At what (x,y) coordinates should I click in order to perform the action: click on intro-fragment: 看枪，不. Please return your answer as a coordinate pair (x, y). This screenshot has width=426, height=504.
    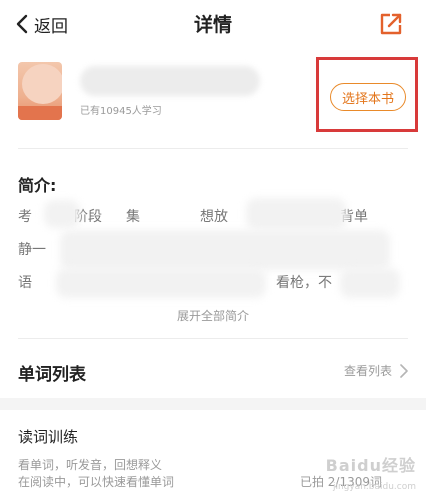
    Looking at the image, I should click on (304, 283).